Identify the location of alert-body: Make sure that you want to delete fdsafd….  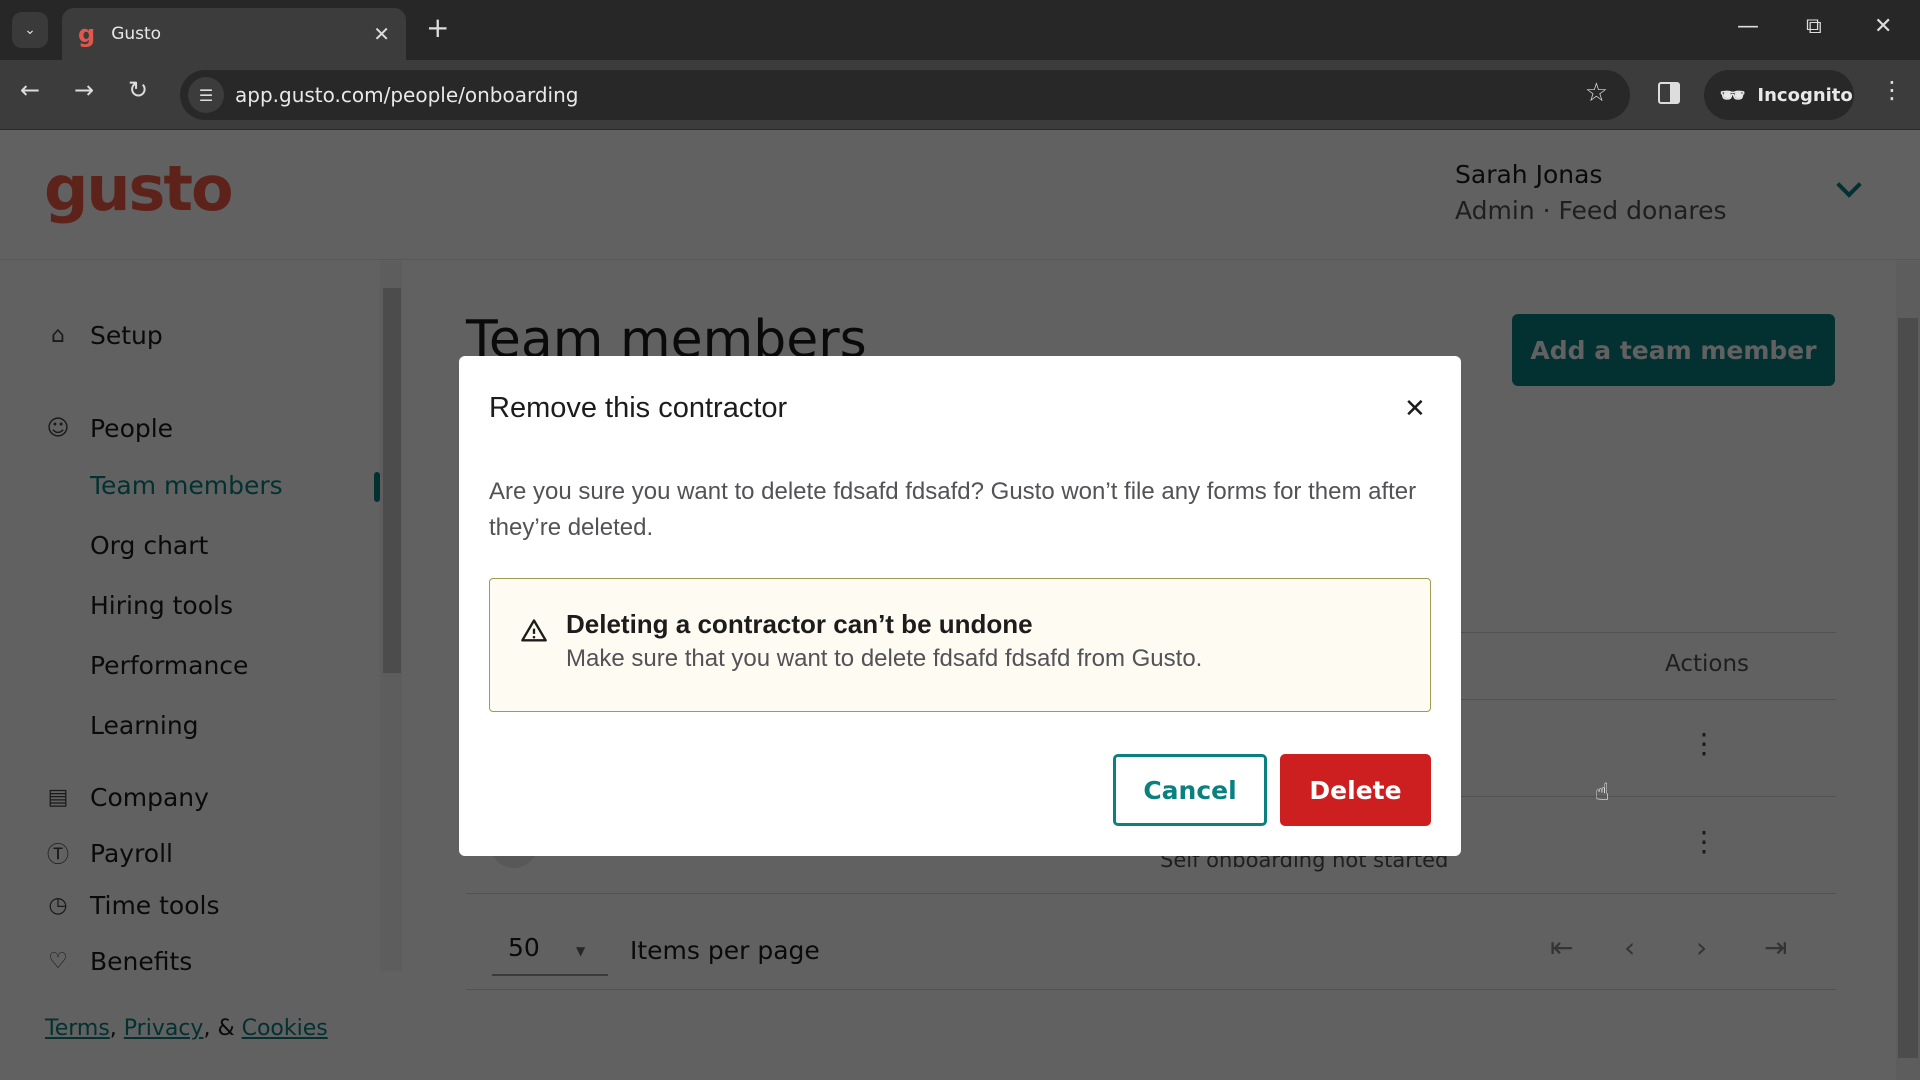
(884, 658).